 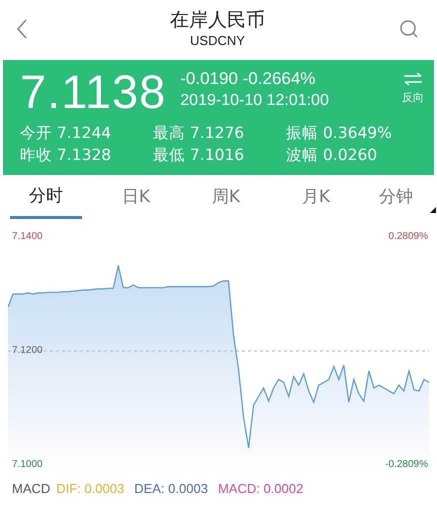 What do you see at coordinates (217, 41) in the screenshot?
I see `page-subtitle: USDCNY` at bounding box center [217, 41].